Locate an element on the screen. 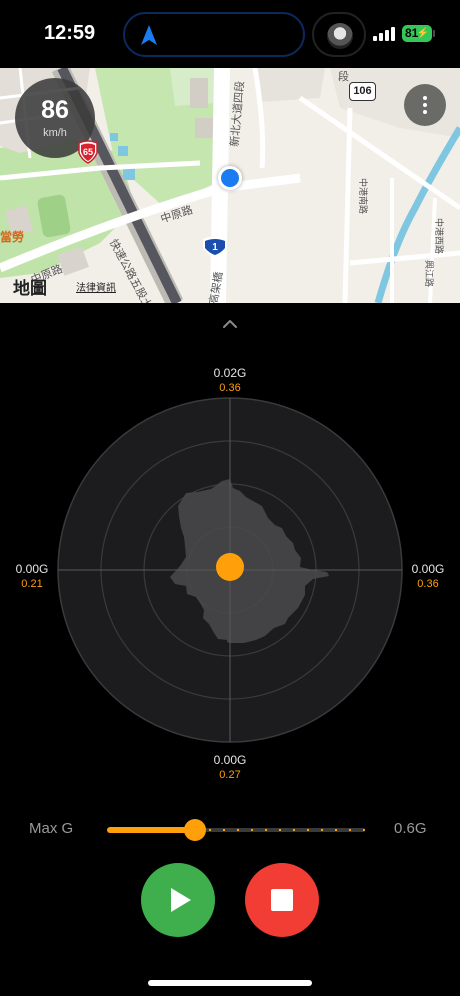 Image resolution: width=460 pixels, height=996 pixels. g-current-dot is located at coordinates (230, 567).